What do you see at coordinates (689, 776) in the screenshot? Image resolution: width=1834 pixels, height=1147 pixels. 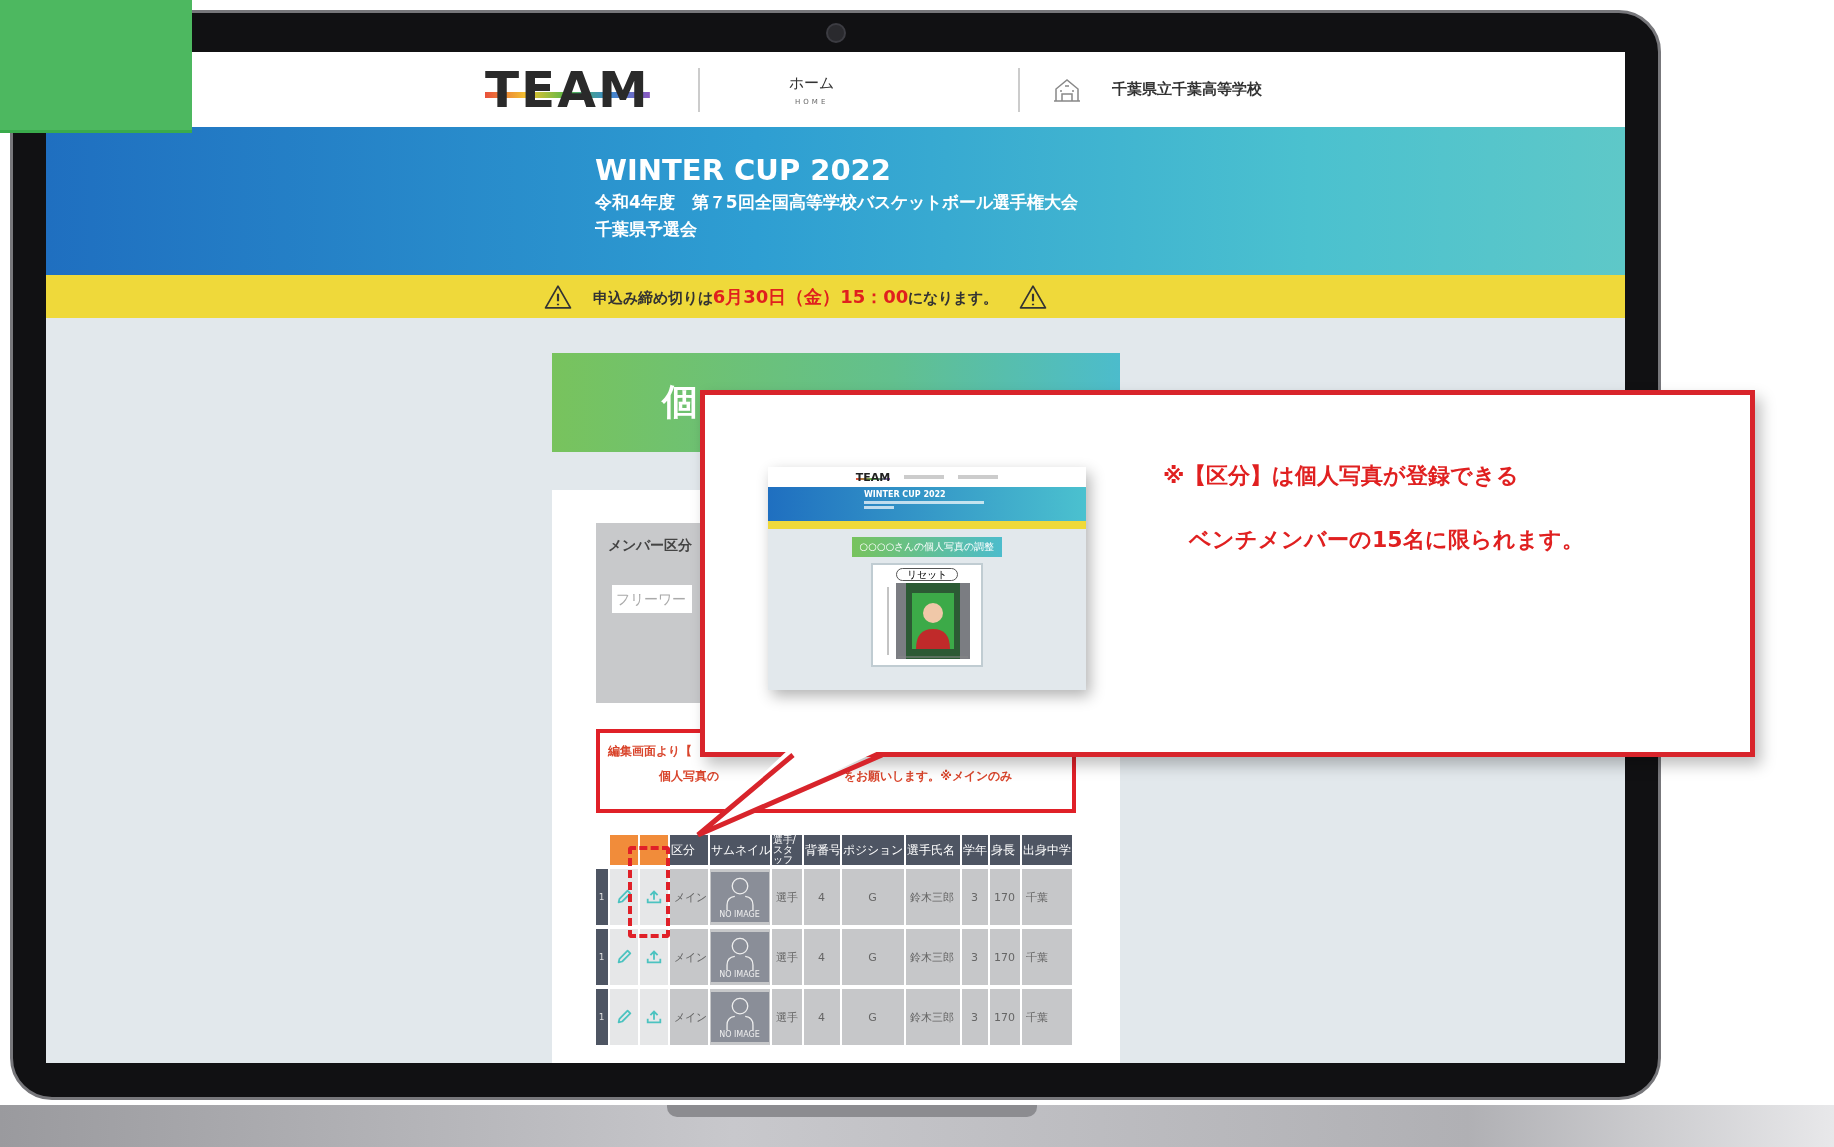 I see `notice-text: 個人写真の` at bounding box center [689, 776].